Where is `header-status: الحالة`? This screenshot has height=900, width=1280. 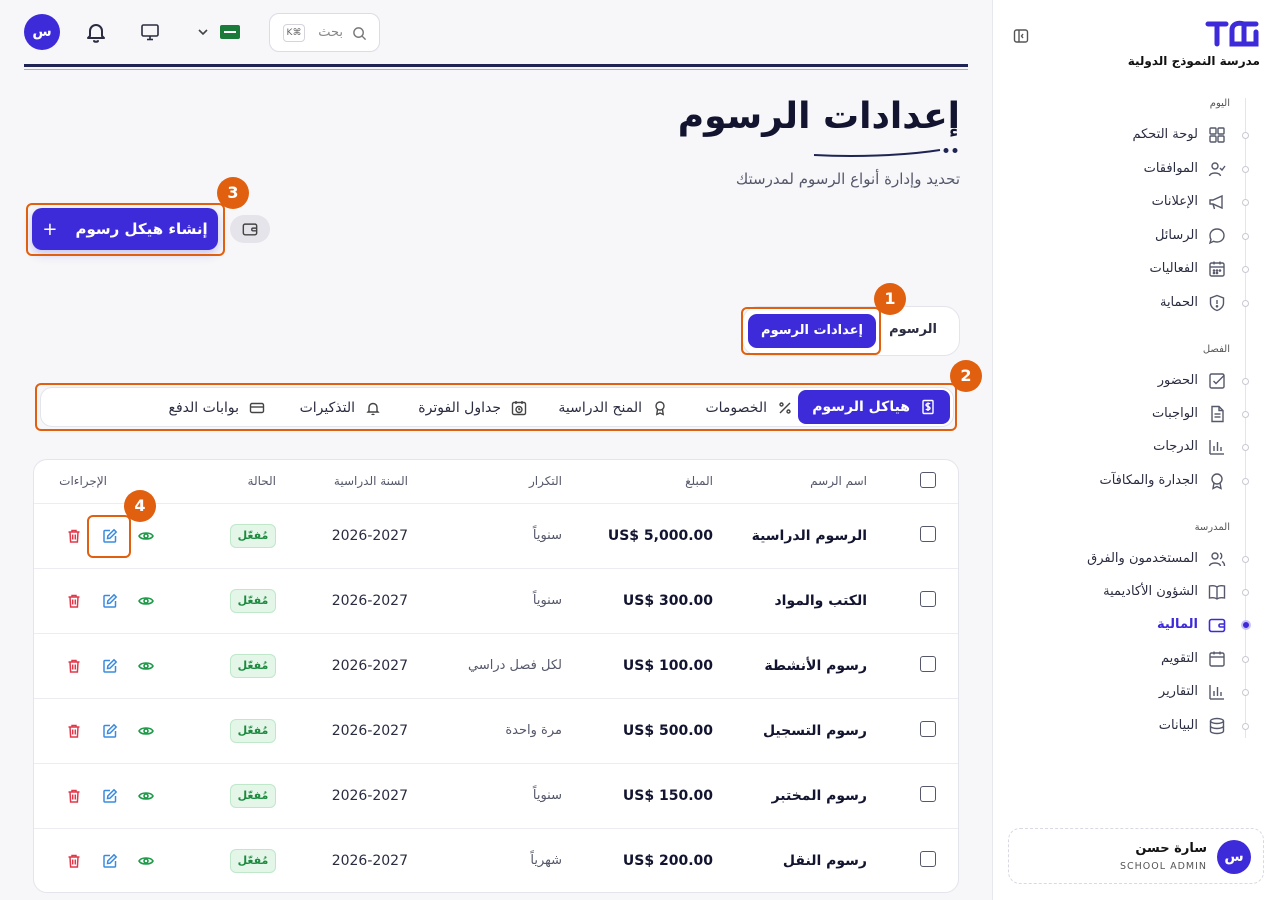 header-status: الحالة is located at coordinates (261, 481).